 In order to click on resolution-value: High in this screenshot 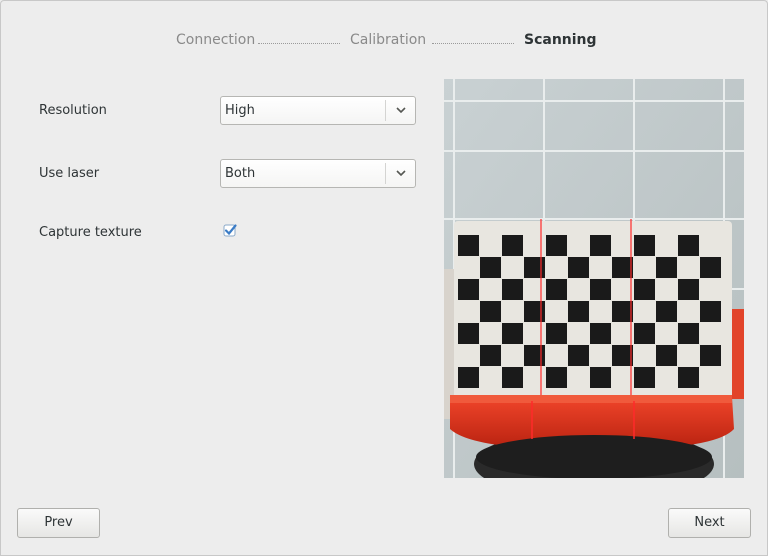, I will do `click(240, 110)`.